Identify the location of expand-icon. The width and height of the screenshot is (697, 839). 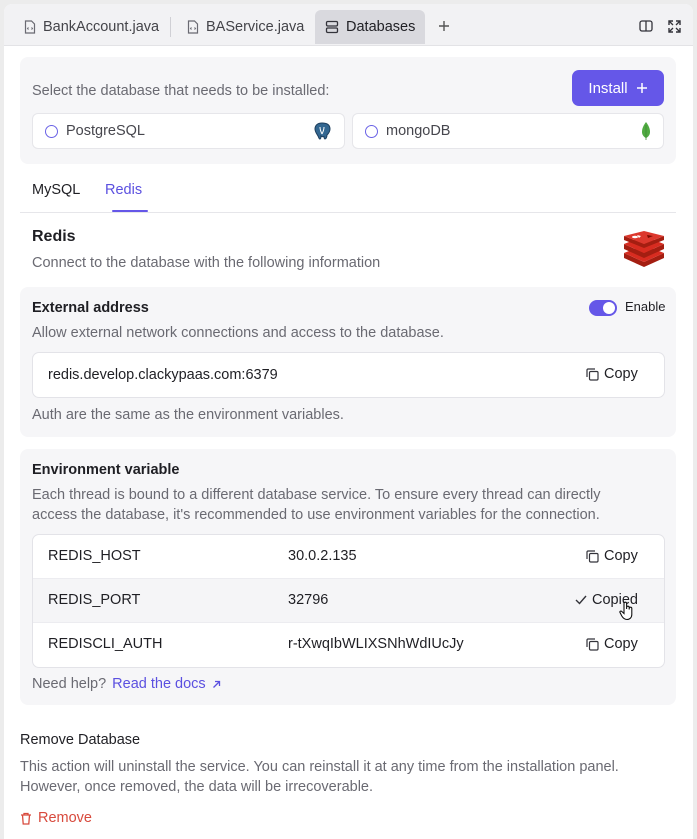
(674, 26).